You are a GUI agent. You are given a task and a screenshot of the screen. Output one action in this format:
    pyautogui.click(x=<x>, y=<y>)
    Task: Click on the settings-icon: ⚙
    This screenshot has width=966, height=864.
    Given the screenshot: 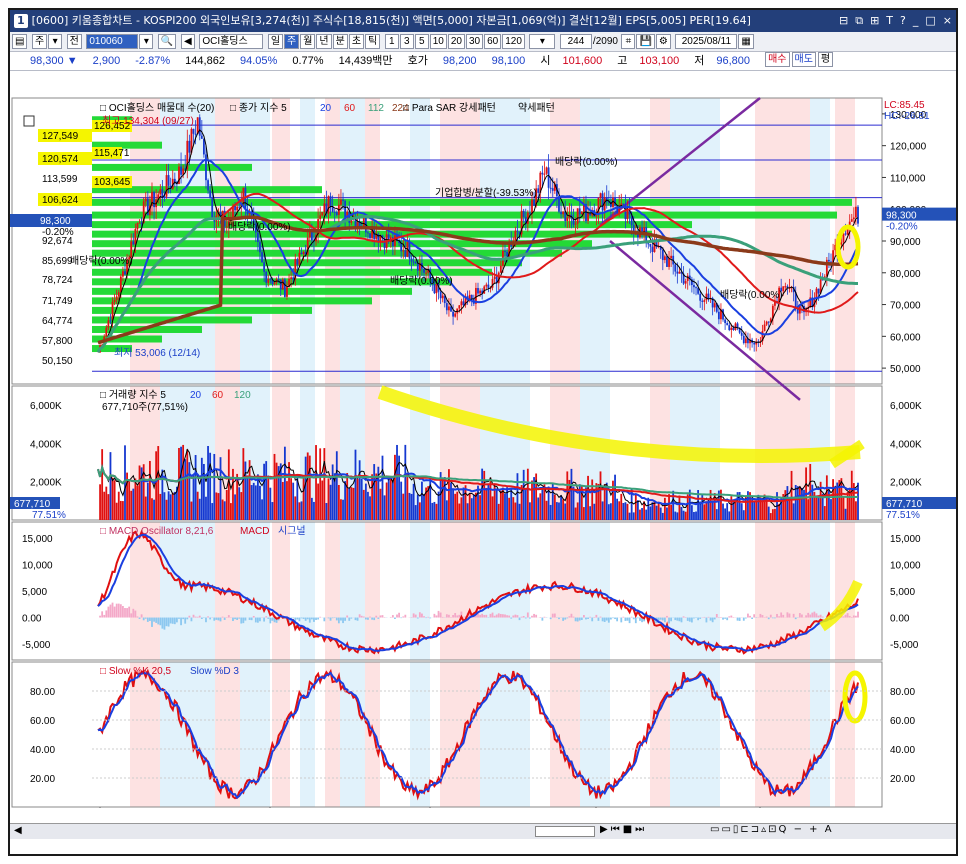 What is the action you would take?
    pyautogui.click(x=663, y=41)
    